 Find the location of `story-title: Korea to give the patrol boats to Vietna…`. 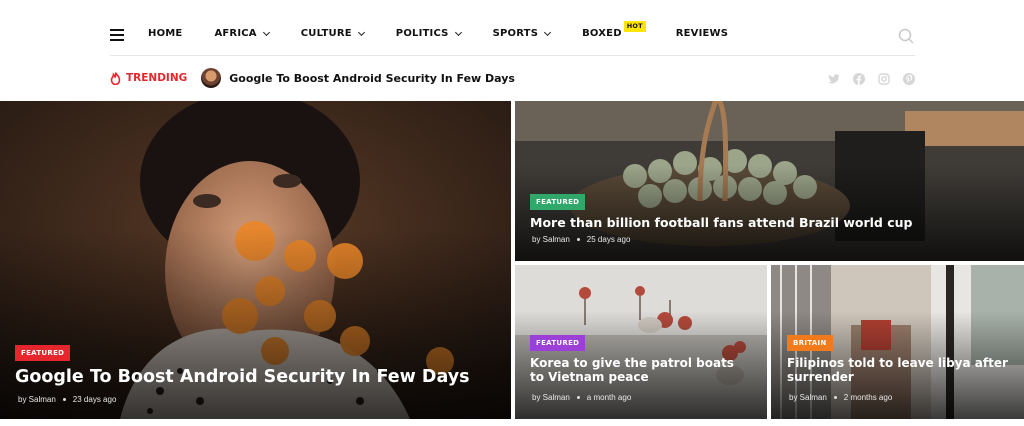

story-title: Korea to give the patrol boats to Vietna… is located at coordinates (640, 370).